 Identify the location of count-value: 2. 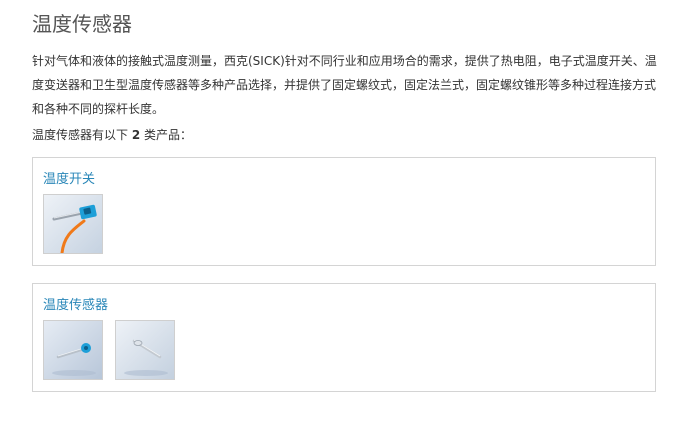
(136, 135).